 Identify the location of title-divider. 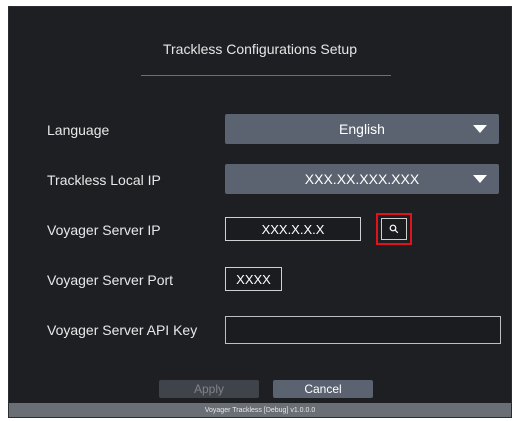
(266, 75).